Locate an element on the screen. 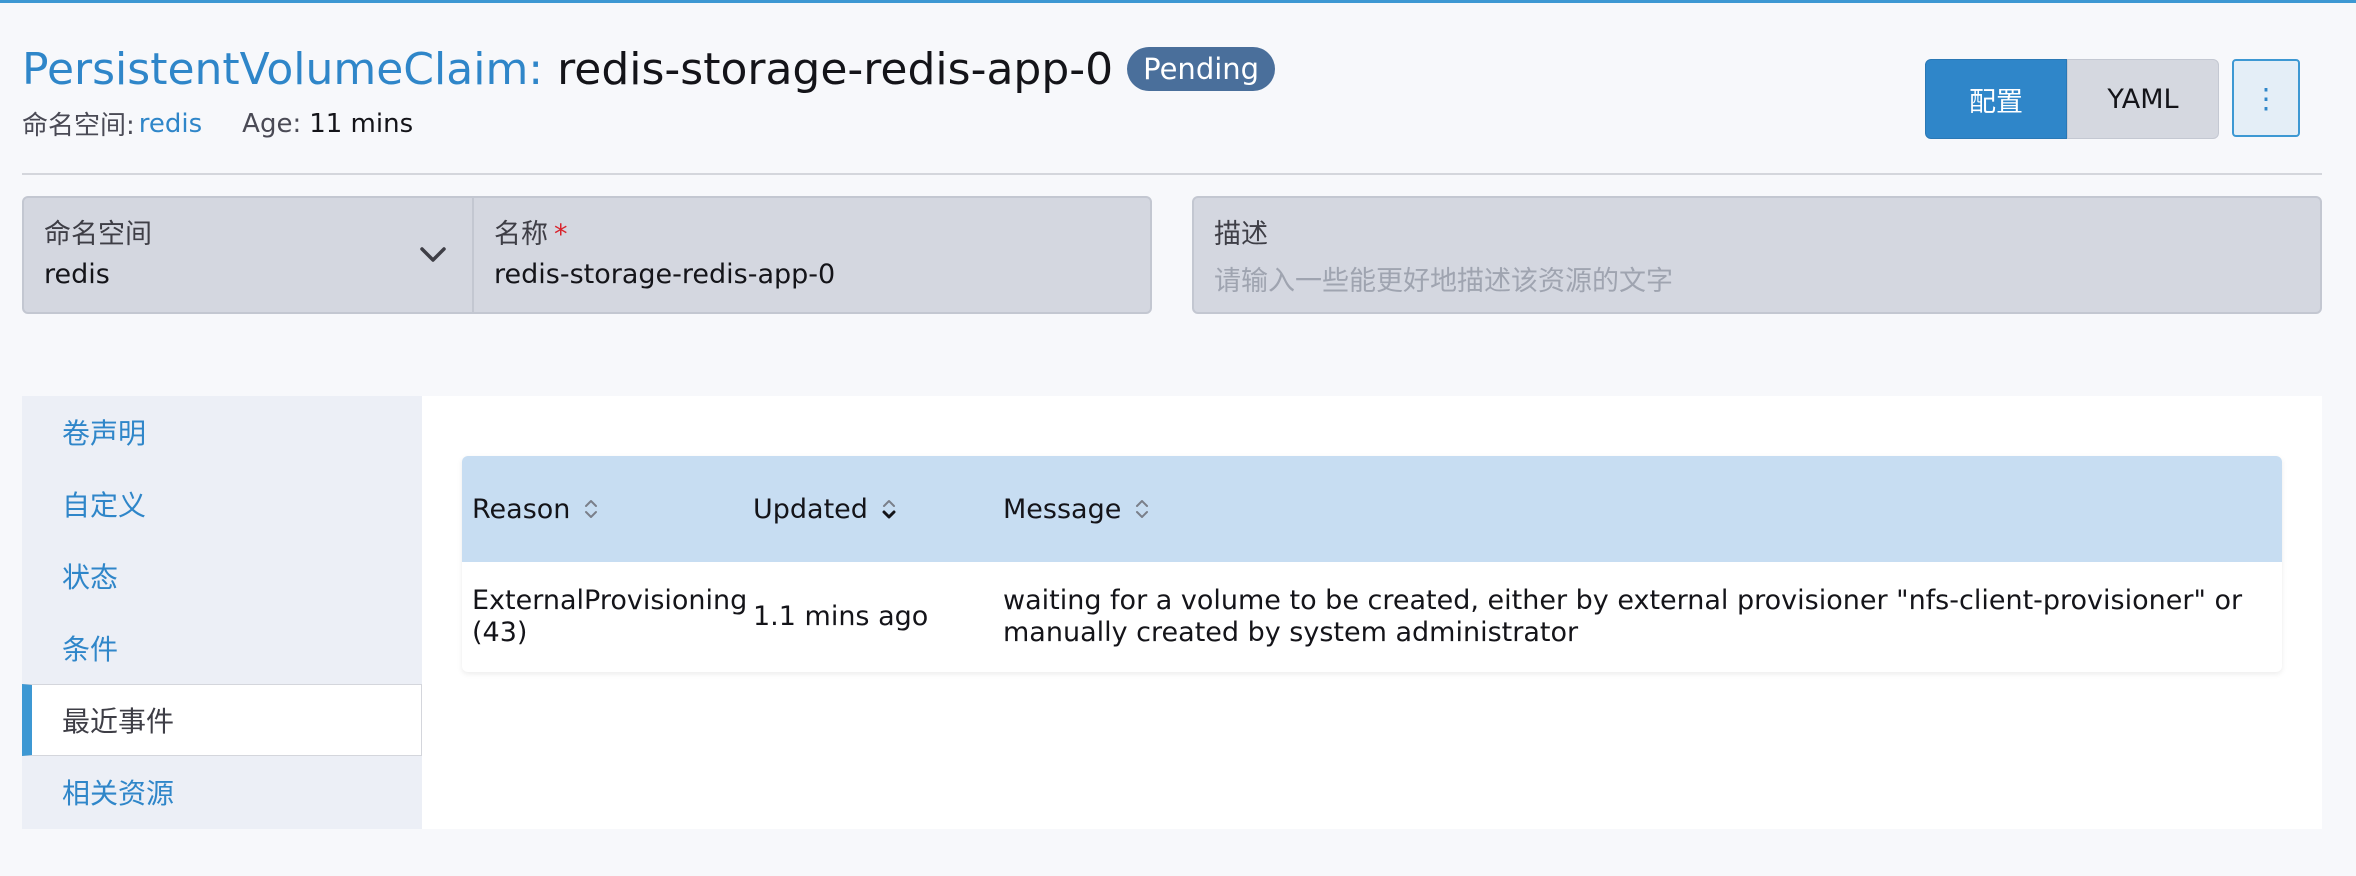 This screenshot has height=876, width=2356. column-message-label: Message is located at coordinates (1062, 509).